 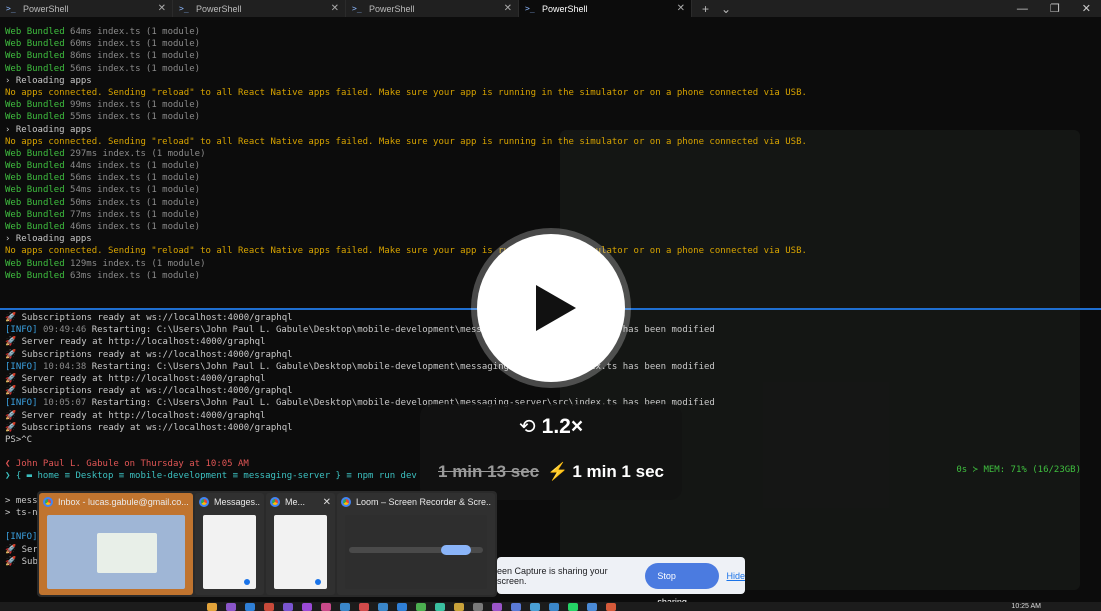 I want to click on close-window-button: ✕, so click(x=1086, y=8).